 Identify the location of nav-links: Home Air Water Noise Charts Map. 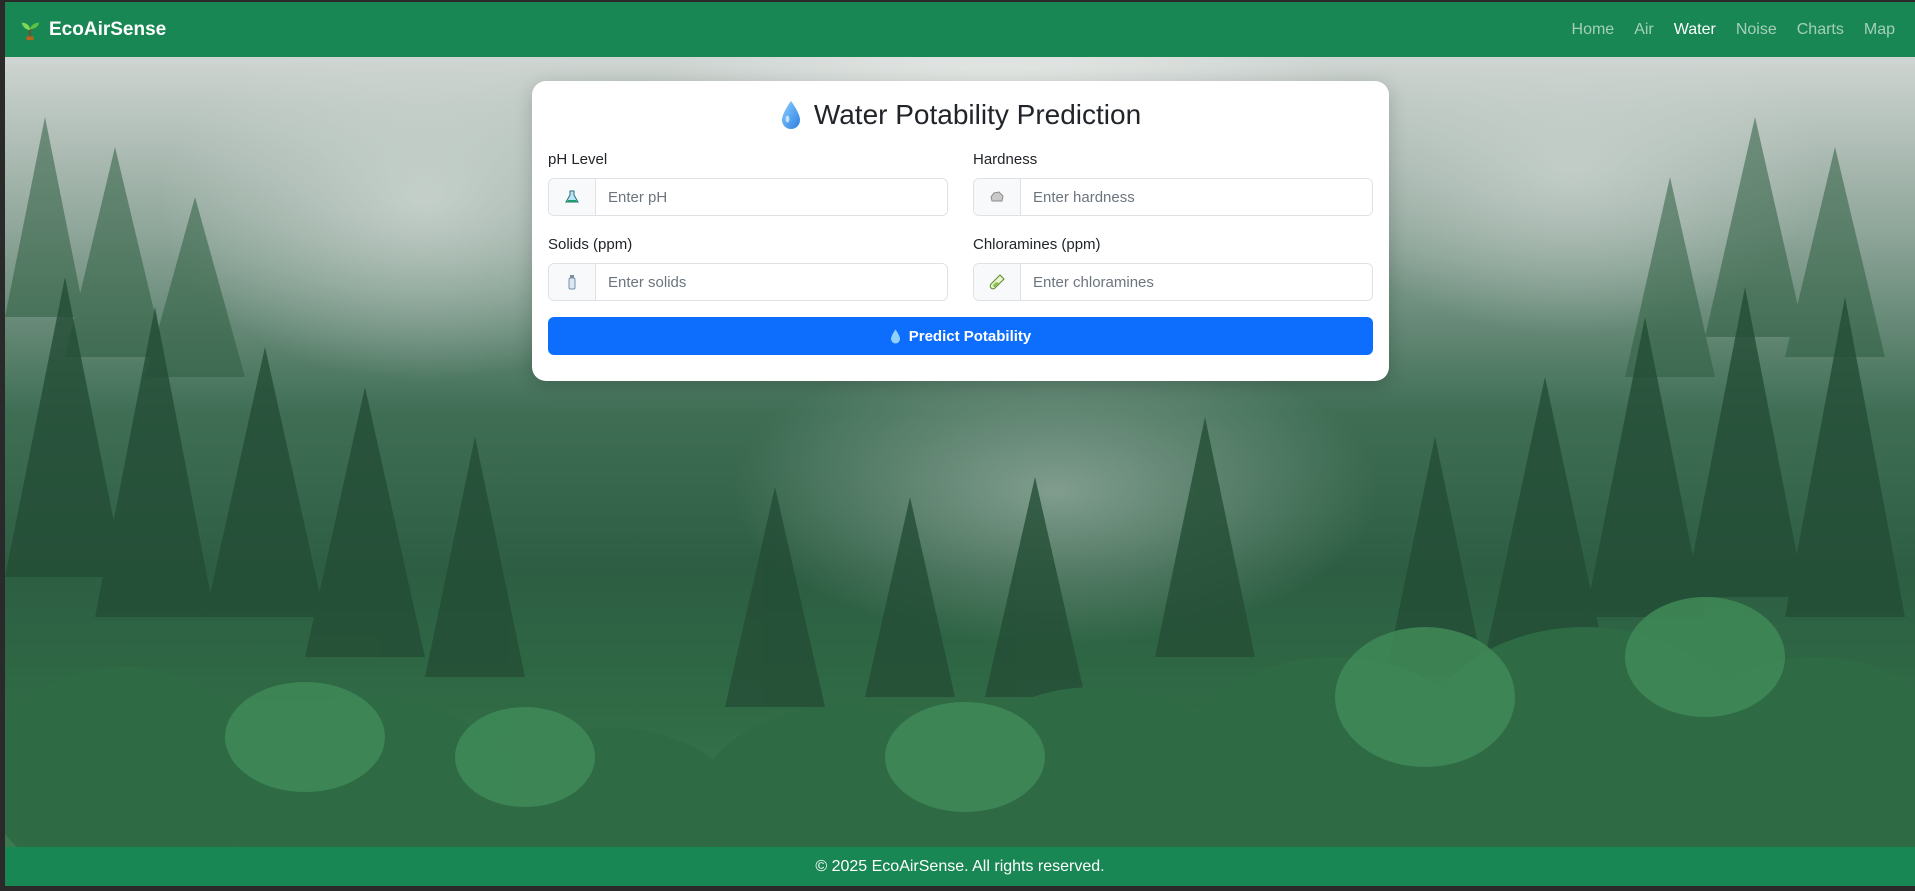
(1733, 30).